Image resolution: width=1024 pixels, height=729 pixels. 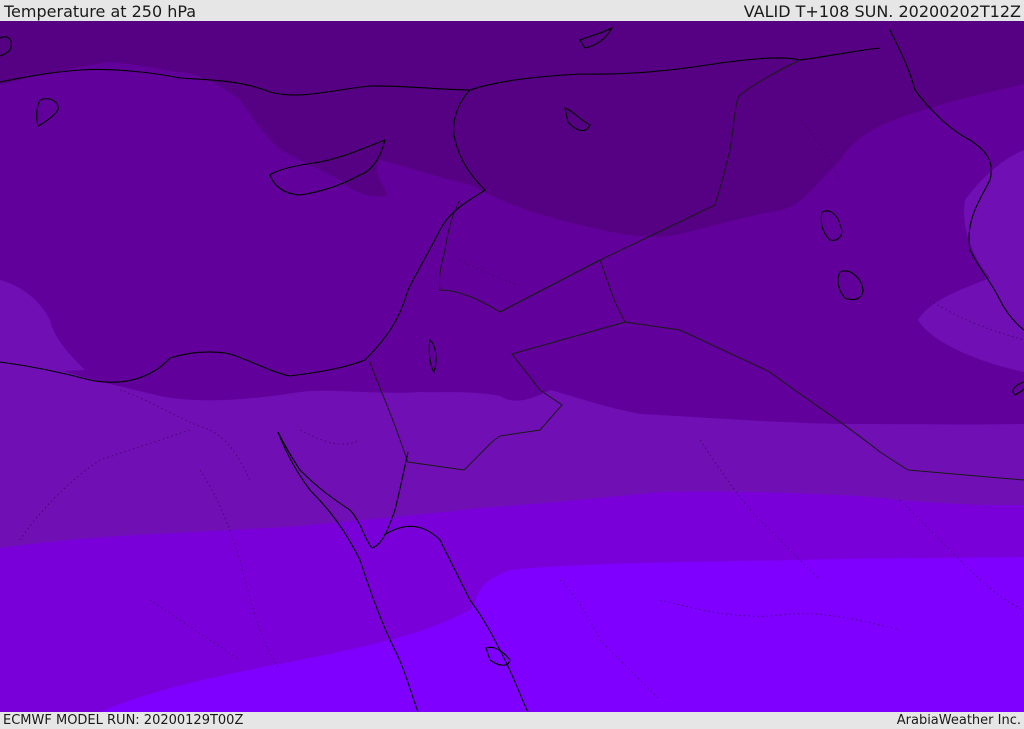 I want to click on map-title: Temperature at 250 hPa, so click(x=100, y=11).